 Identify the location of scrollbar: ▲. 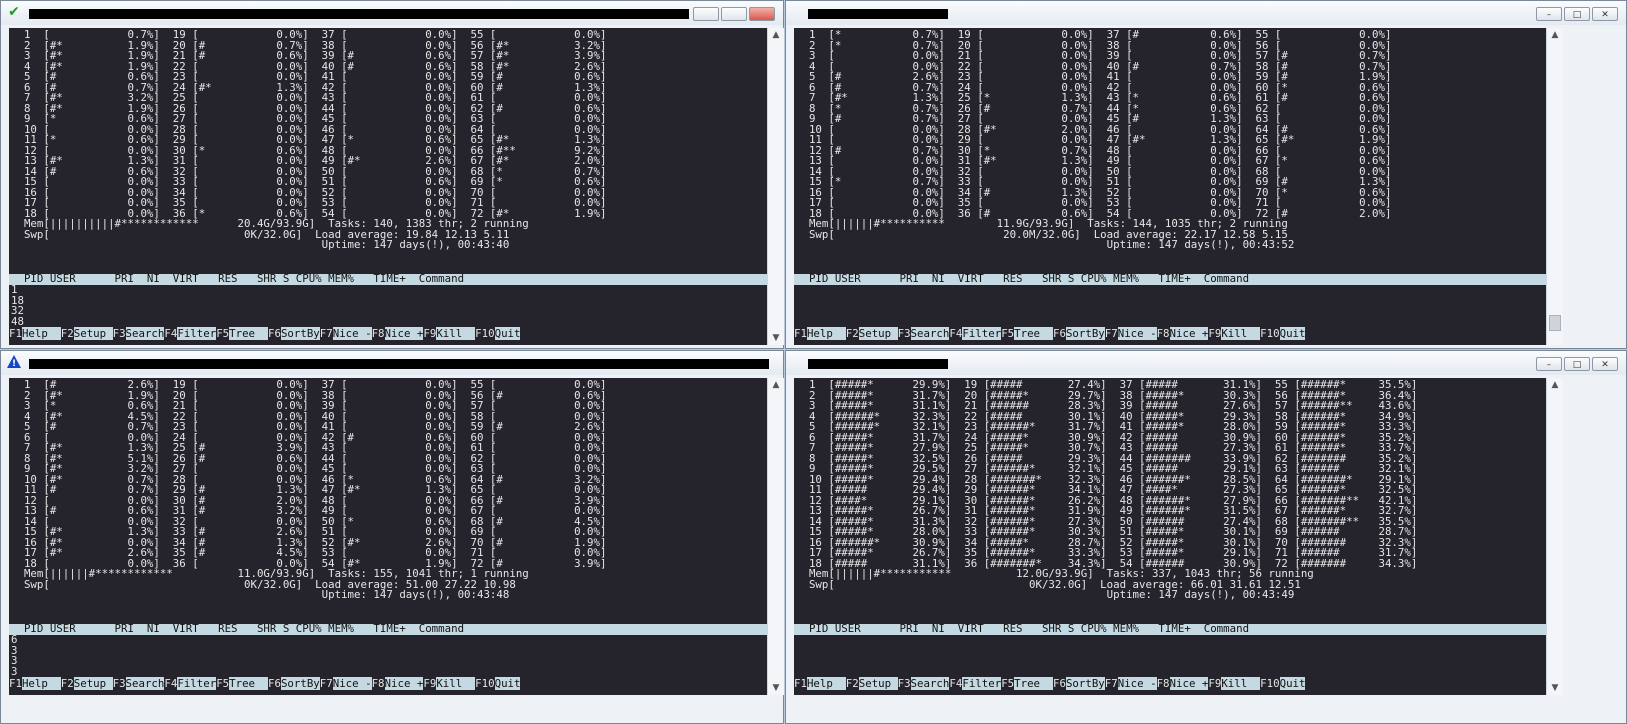
(1554, 186).